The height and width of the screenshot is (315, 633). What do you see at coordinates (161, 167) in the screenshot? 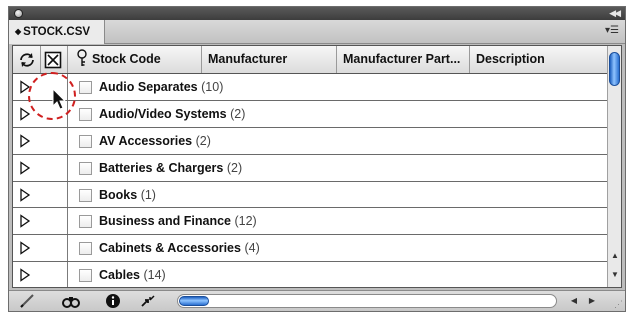
I see `category-name: Batteries & Chargers` at bounding box center [161, 167].